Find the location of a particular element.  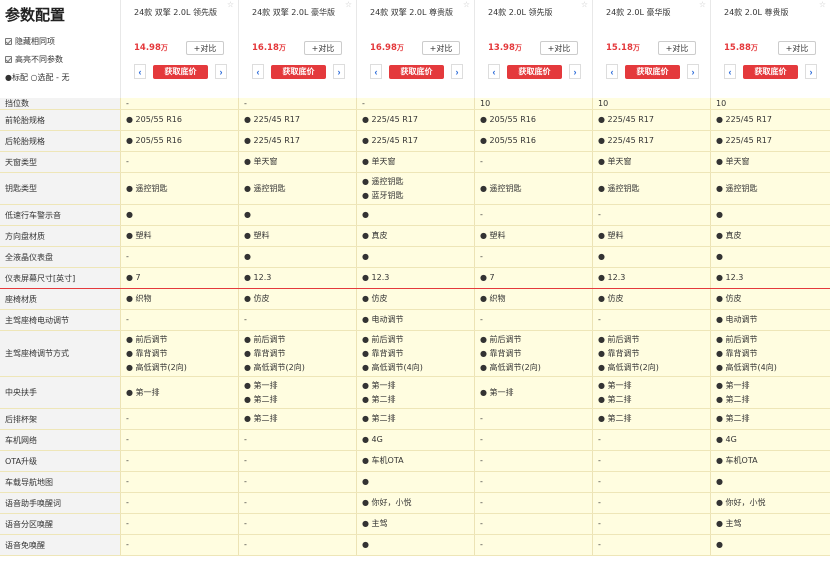

car-name: 24款 2.0L 领先版 is located at coordinates (520, 12).